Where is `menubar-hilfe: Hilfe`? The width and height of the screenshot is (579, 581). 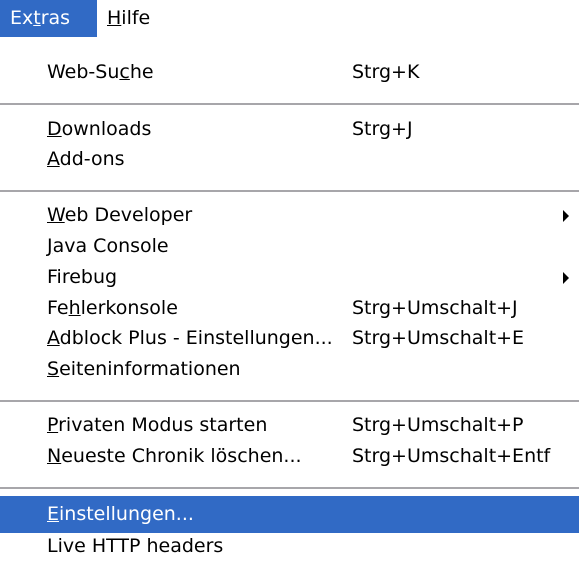 menubar-hilfe: Hilfe is located at coordinates (132, 18).